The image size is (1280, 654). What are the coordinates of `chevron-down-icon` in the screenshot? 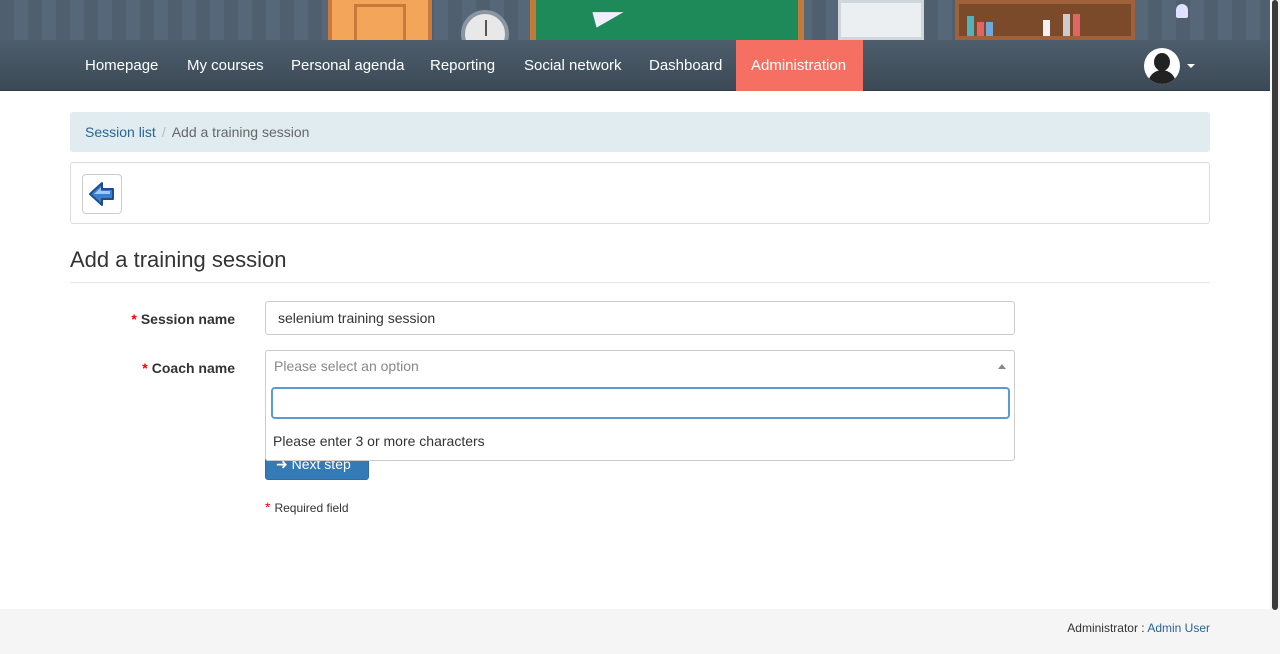 It's located at (1191, 66).